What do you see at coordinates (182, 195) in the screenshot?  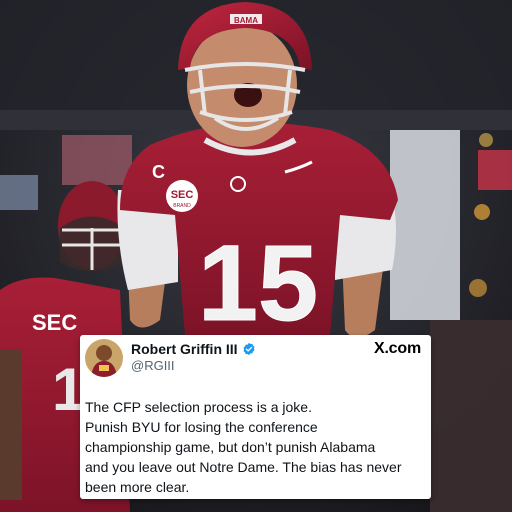 I see `sec-patch: SEC` at bounding box center [182, 195].